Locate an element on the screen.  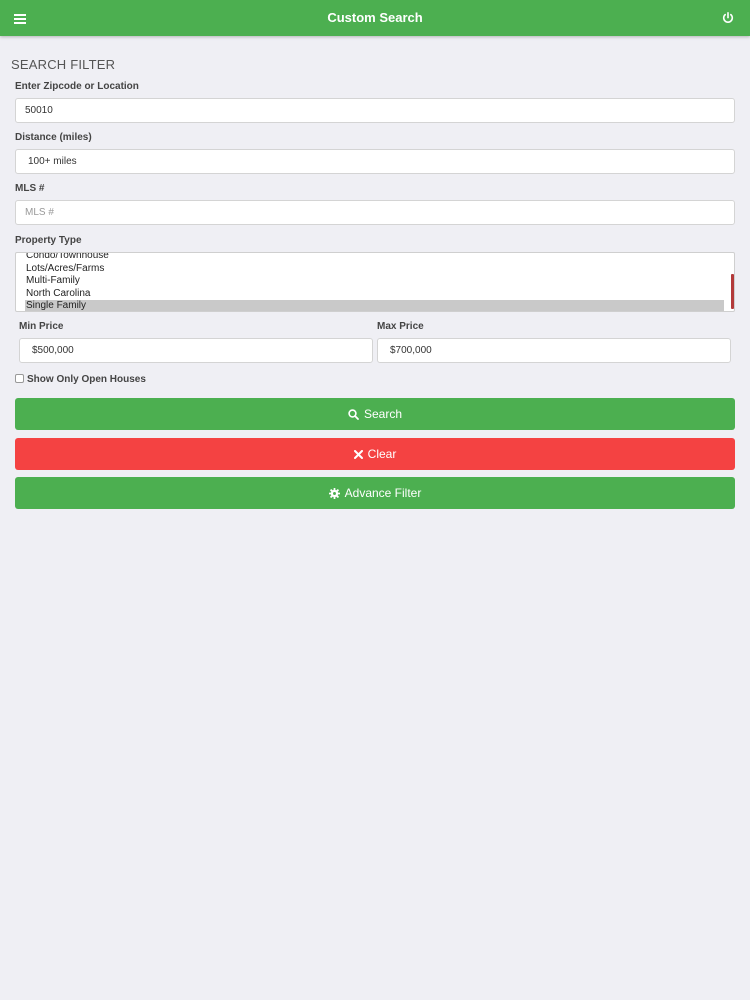
advance-filter-button-label: Advance Filter is located at coordinates (383, 493).